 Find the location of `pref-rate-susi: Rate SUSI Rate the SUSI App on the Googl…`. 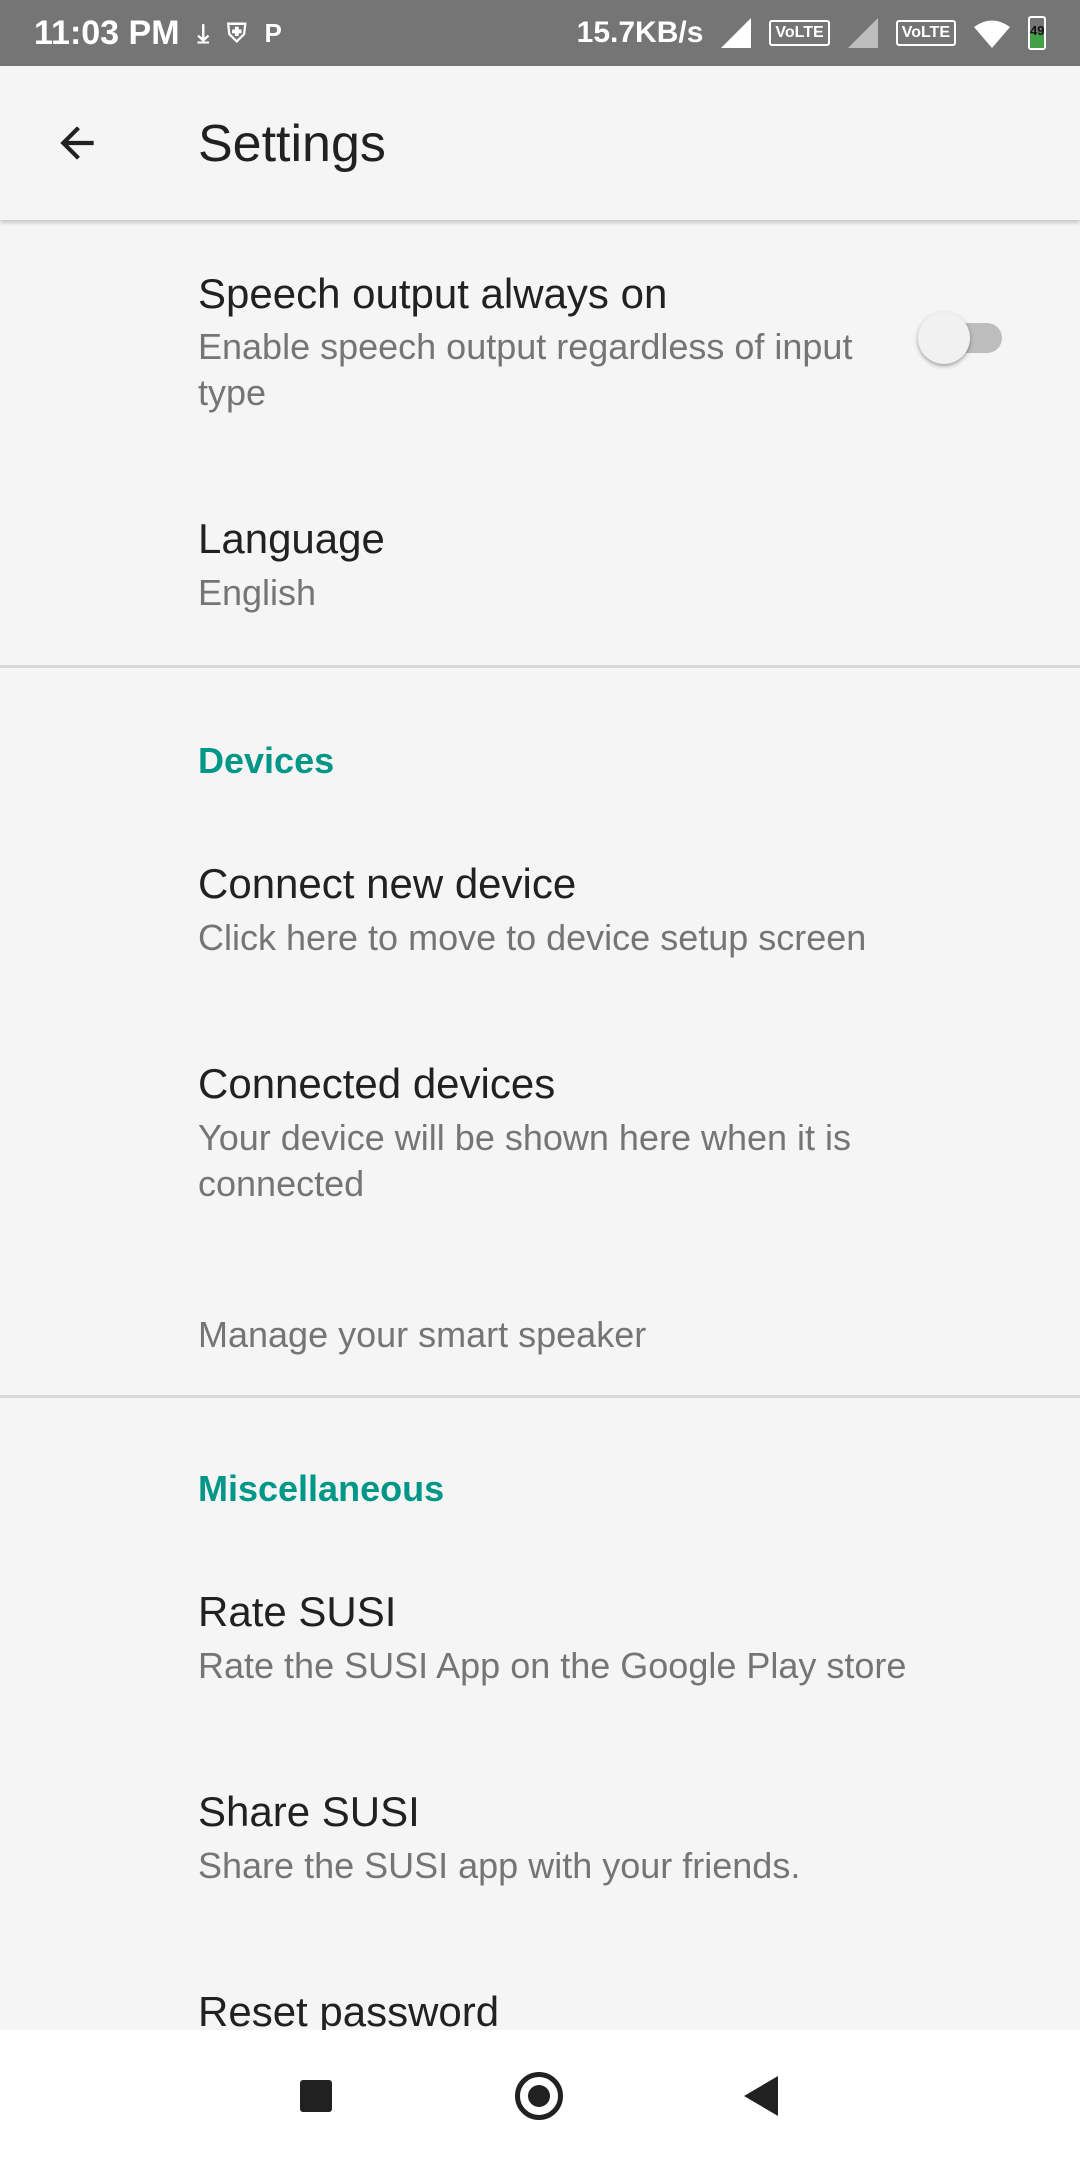

pref-rate-susi: Rate SUSI Rate the SUSI App on the Googl… is located at coordinates (540, 1668).